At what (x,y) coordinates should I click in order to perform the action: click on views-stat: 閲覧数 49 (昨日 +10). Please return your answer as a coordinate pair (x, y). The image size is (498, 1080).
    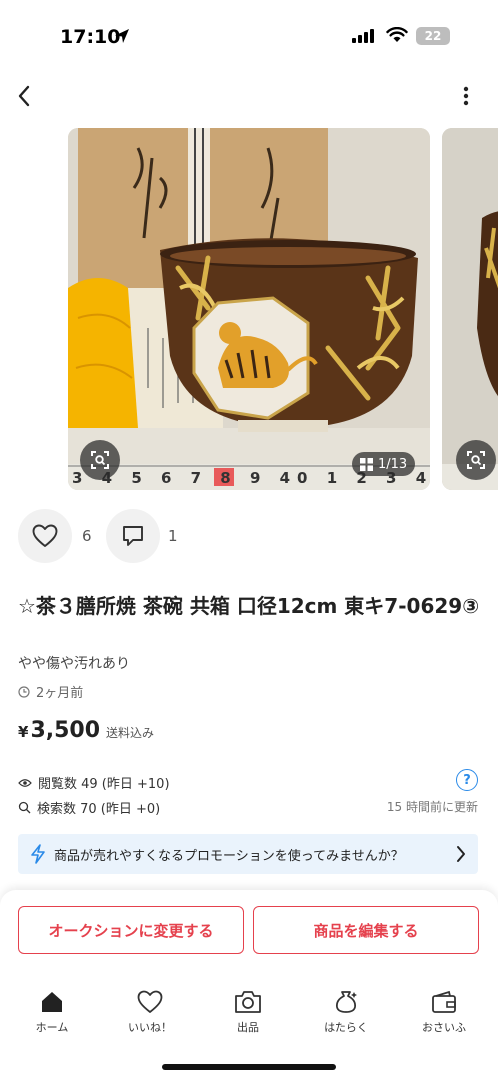
    Looking at the image, I should click on (94, 782).